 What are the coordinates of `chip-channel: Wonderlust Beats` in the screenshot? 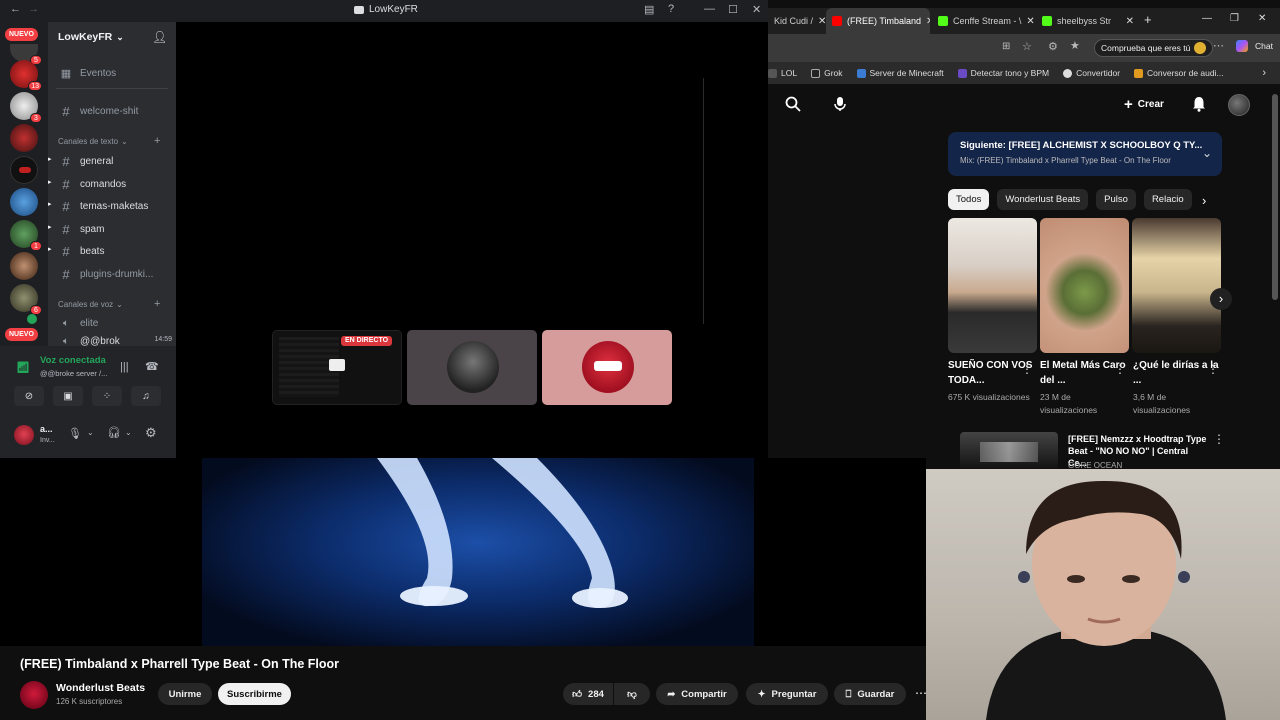 It's located at (1043, 199).